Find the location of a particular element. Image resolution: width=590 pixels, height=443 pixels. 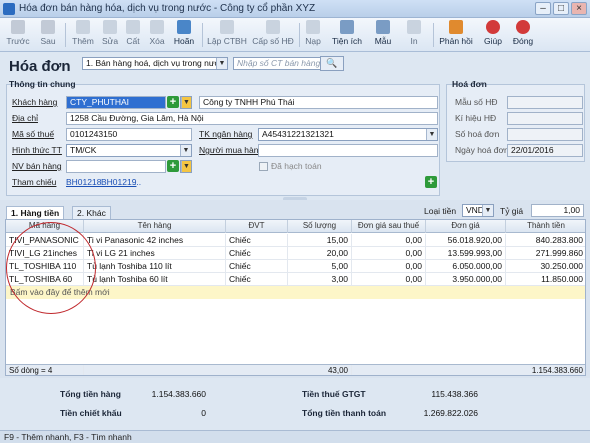

total-goods-value: 1.154.383.660 is located at coordinates (178, 394).